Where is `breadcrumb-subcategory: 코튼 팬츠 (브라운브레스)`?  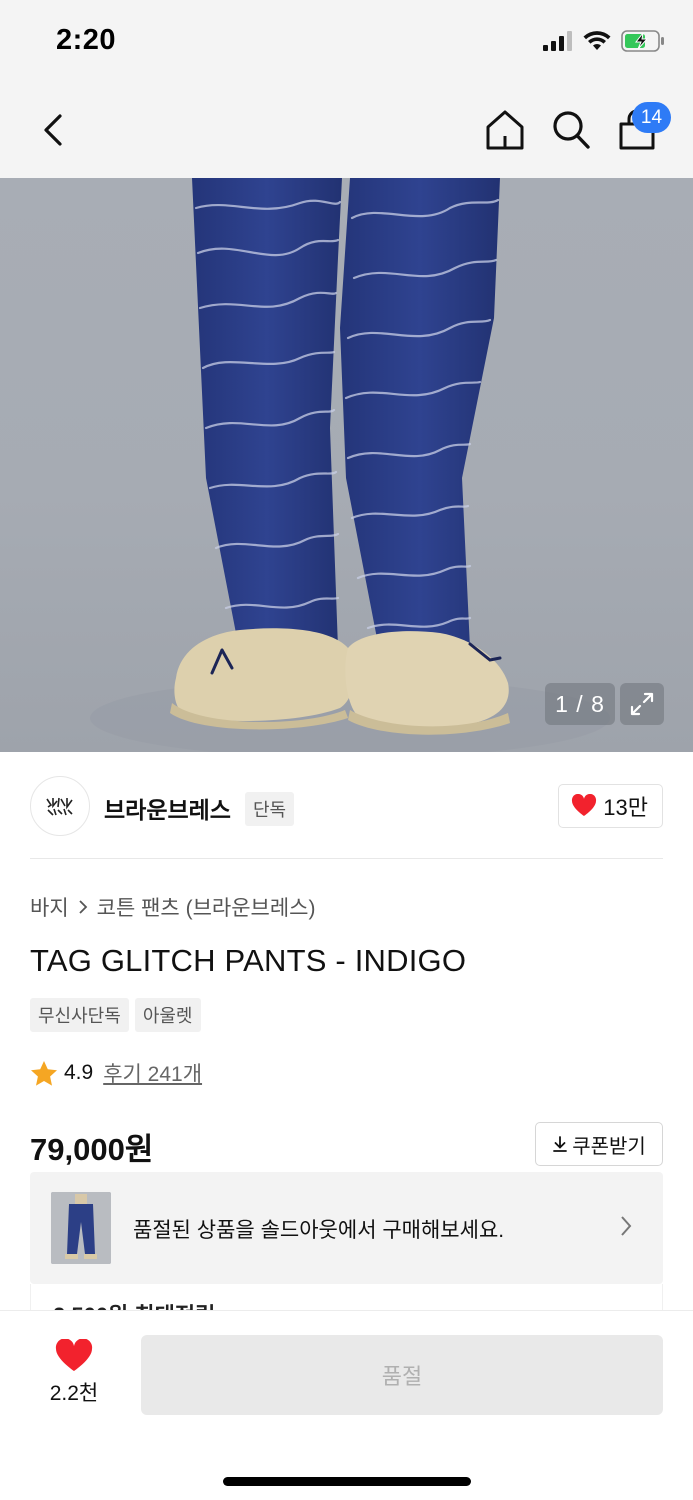 breadcrumb-subcategory: 코튼 팬츠 (브라운브레스) is located at coordinates (206, 907).